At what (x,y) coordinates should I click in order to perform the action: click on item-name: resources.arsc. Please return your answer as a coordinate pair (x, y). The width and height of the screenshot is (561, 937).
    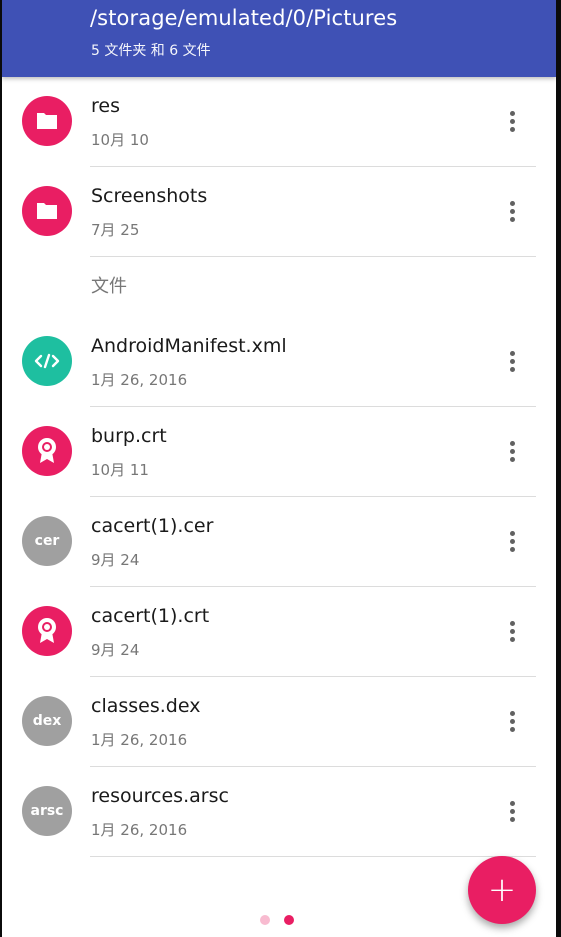
    Looking at the image, I should click on (160, 796).